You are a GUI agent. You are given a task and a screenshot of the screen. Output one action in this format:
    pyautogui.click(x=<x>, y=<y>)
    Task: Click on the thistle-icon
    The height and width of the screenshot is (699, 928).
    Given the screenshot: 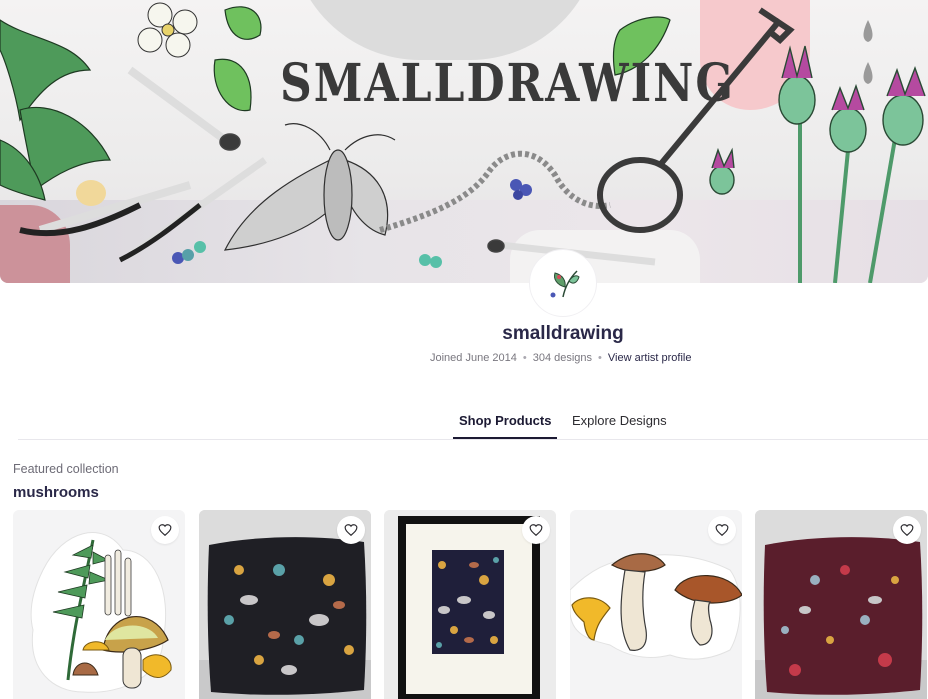 What is the action you would take?
    pyautogui.click(x=817, y=164)
    